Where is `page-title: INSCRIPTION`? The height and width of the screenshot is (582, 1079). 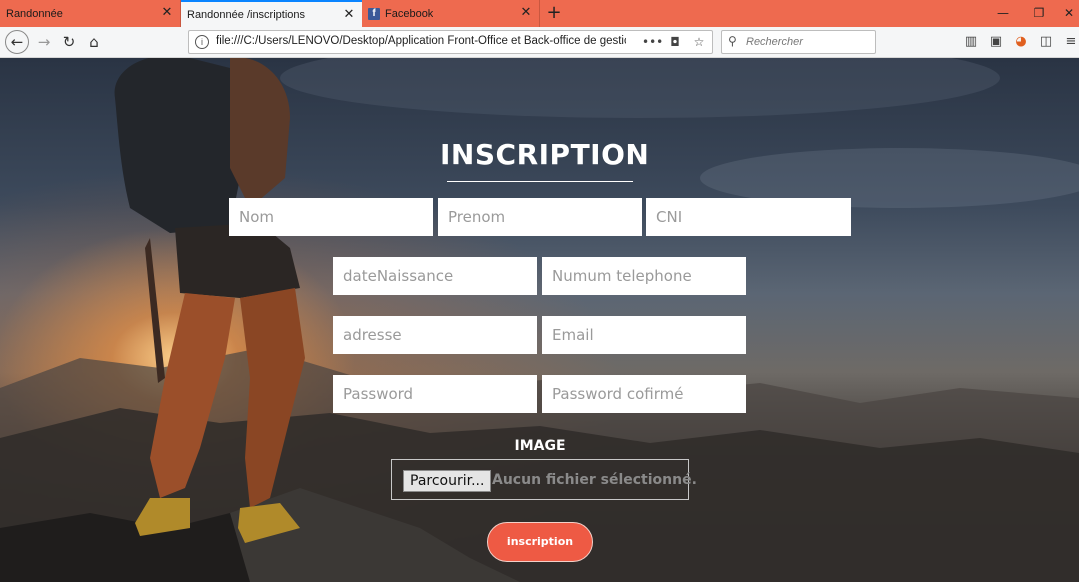 page-title: INSCRIPTION is located at coordinates (545, 154).